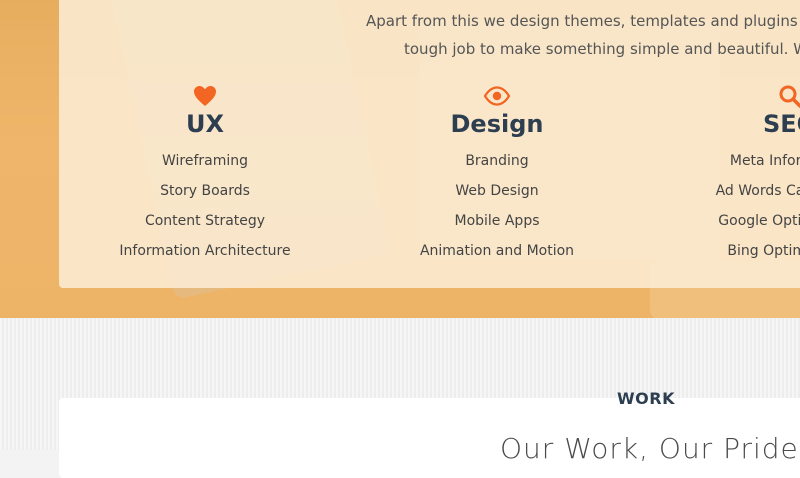  I want to click on service-item: Branding, so click(497, 161).